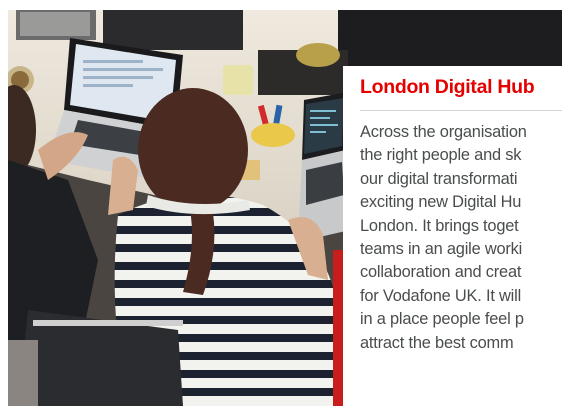 Image resolution: width=562 pixels, height=406 pixels. Describe the element at coordinates (439, 178) in the screenshot. I see `card-body-line: our digital transformati` at that location.